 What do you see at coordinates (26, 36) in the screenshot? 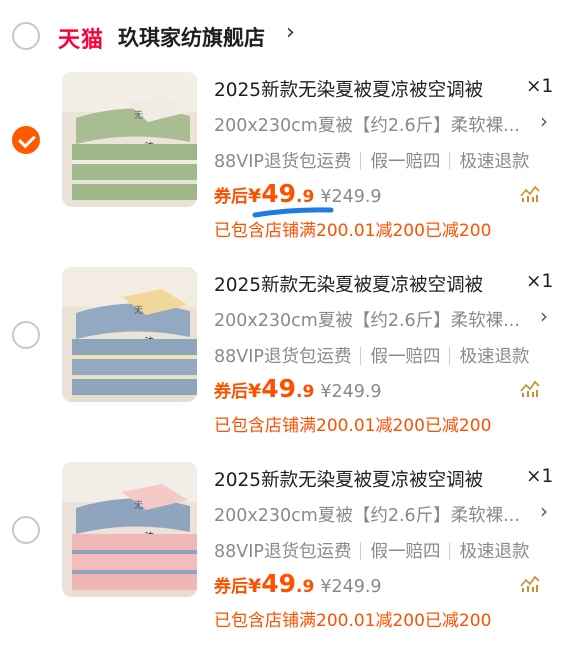
I see `store-select-radio` at bounding box center [26, 36].